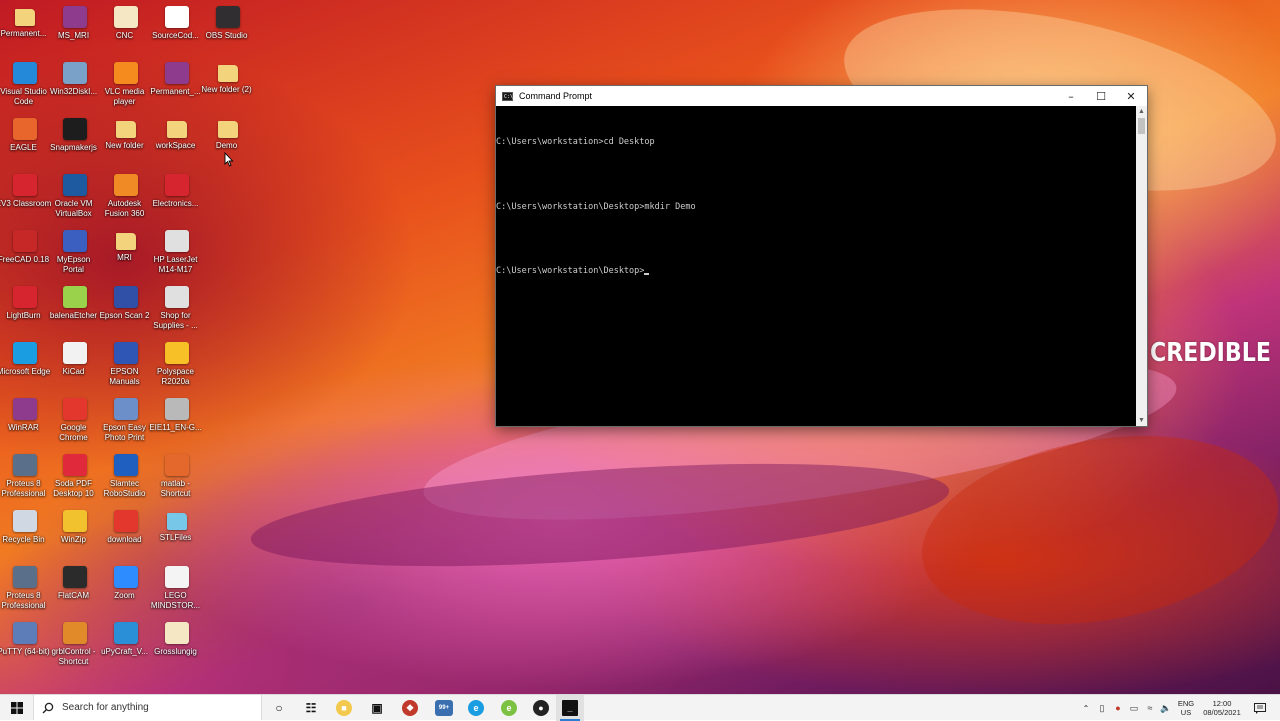 The image size is (1280, 721). Describe the element at coordinates (75, 129) in the screenshot. I see `snapmaker-icon` at that location.